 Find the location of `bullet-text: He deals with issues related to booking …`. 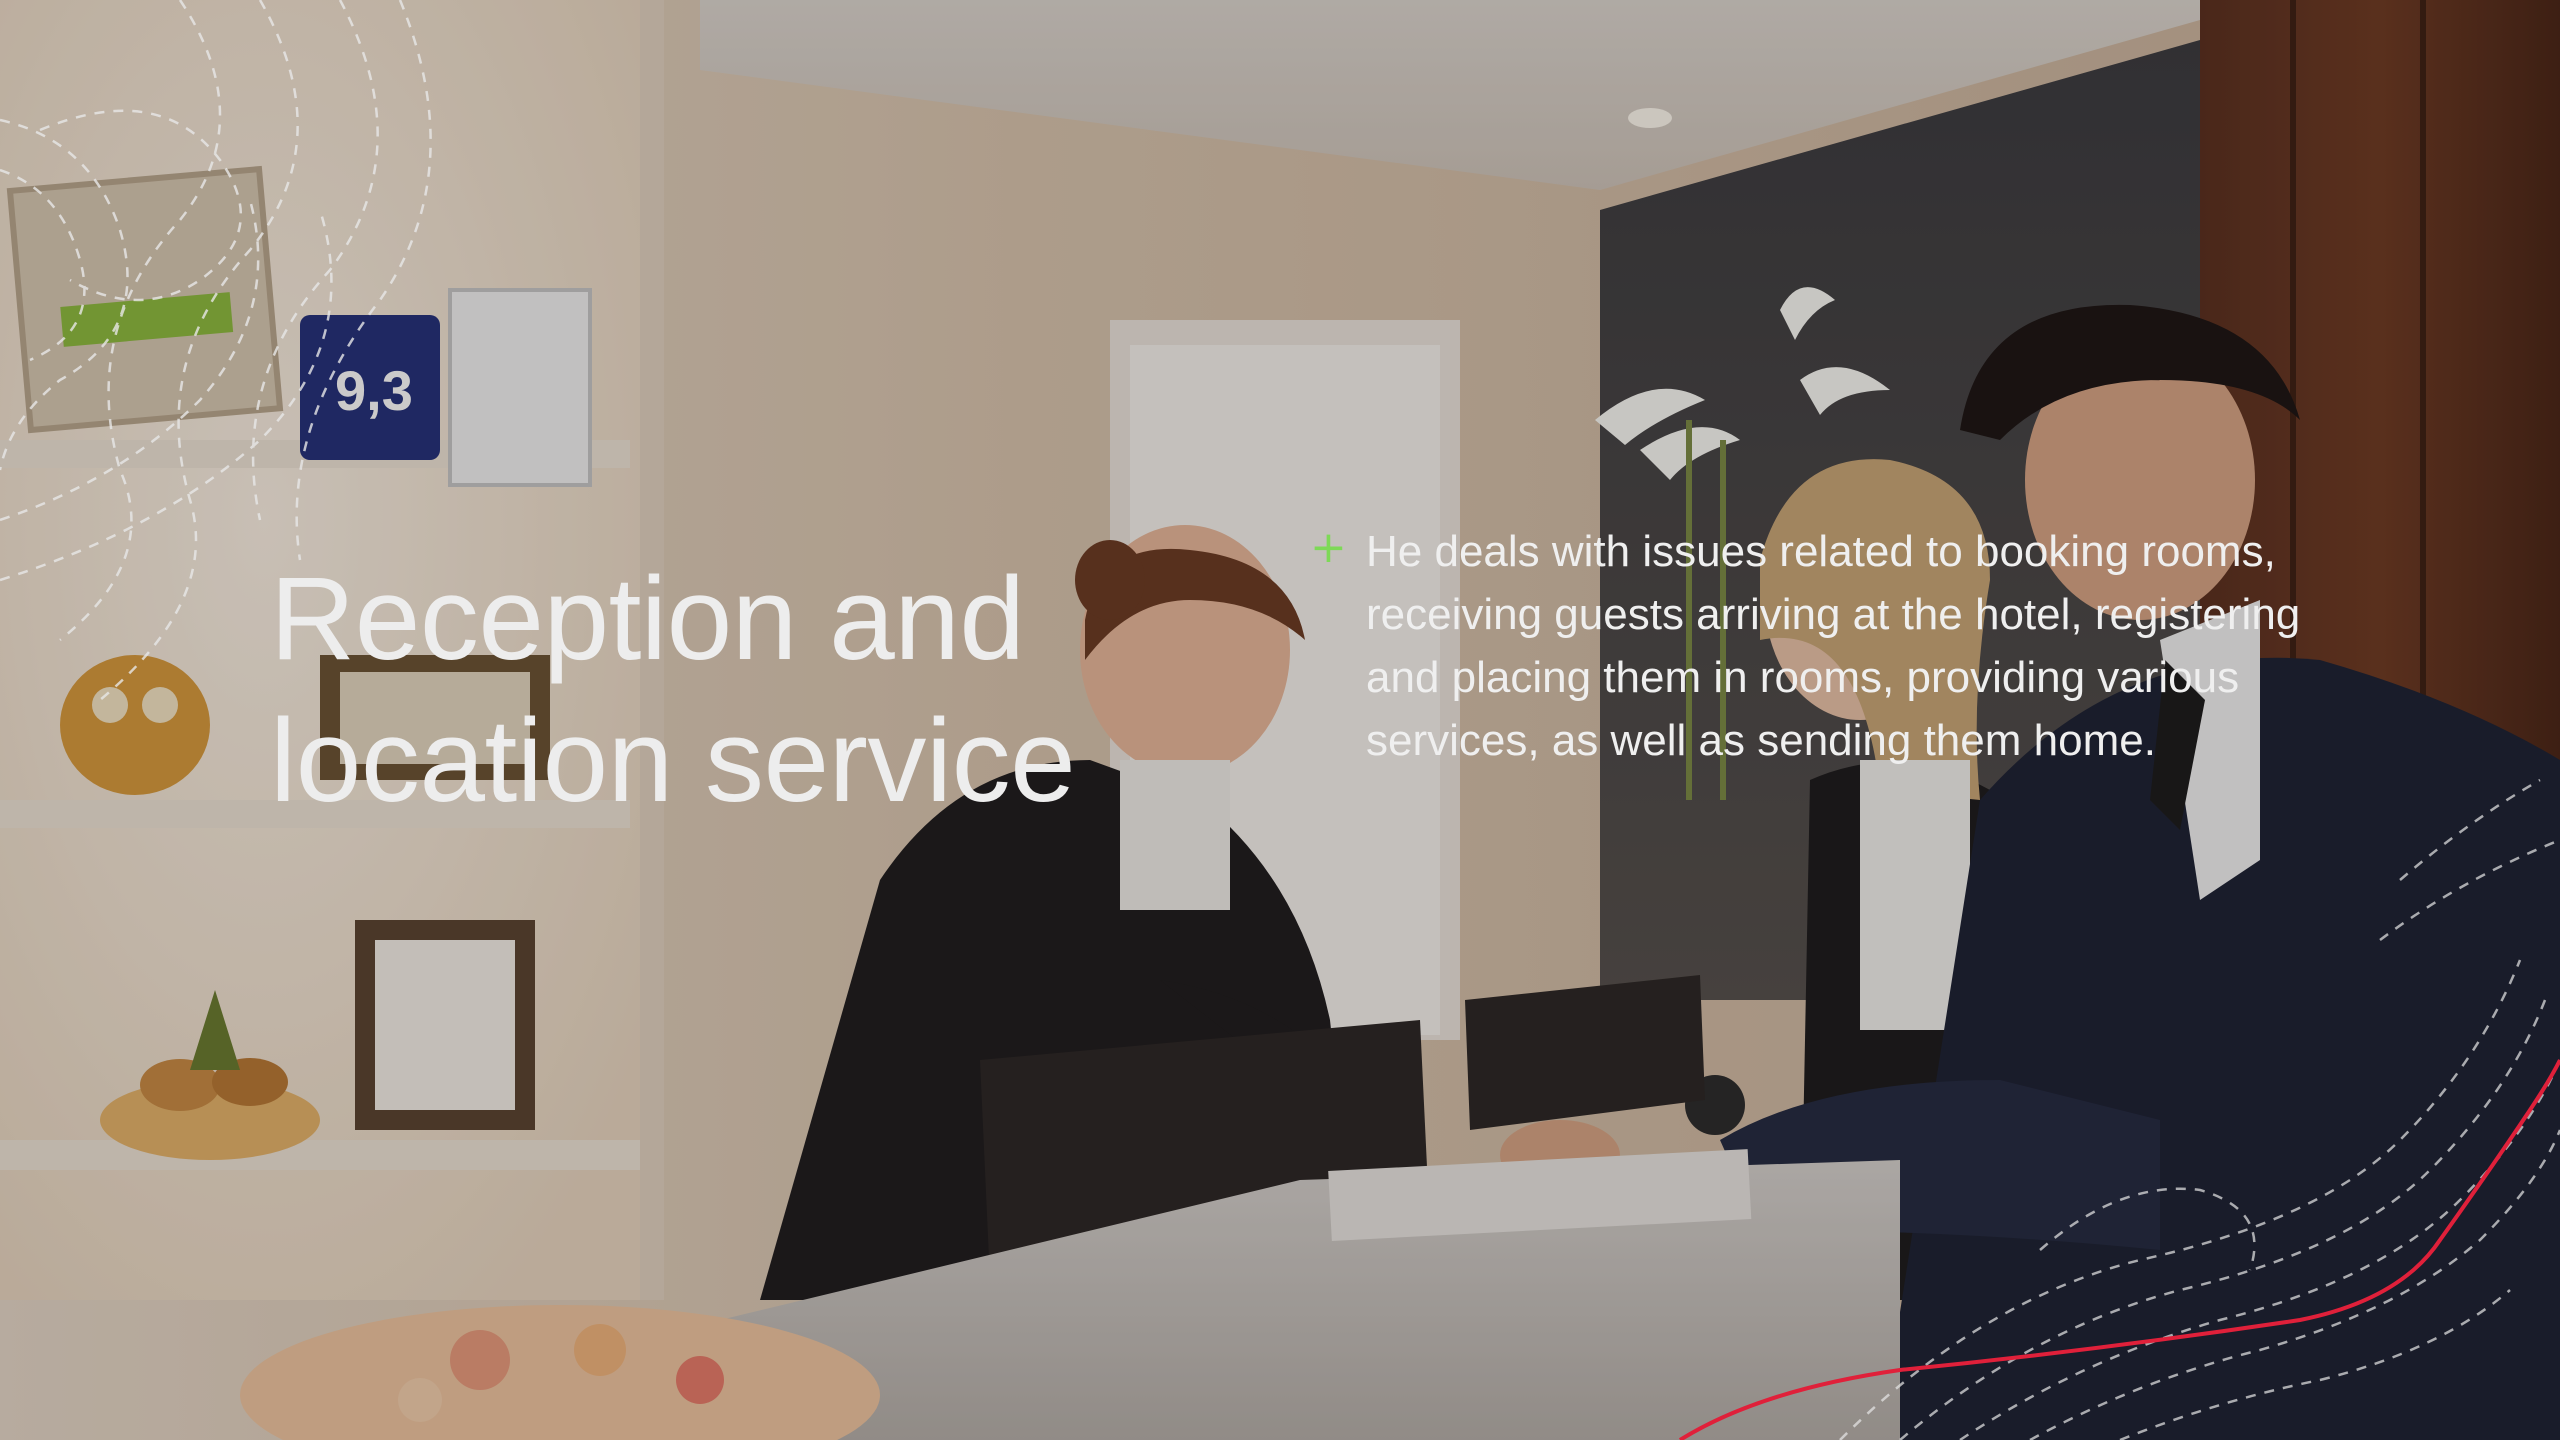

bullet-text: He deals with issues related to booking … is located at coordinates (1833, 646).